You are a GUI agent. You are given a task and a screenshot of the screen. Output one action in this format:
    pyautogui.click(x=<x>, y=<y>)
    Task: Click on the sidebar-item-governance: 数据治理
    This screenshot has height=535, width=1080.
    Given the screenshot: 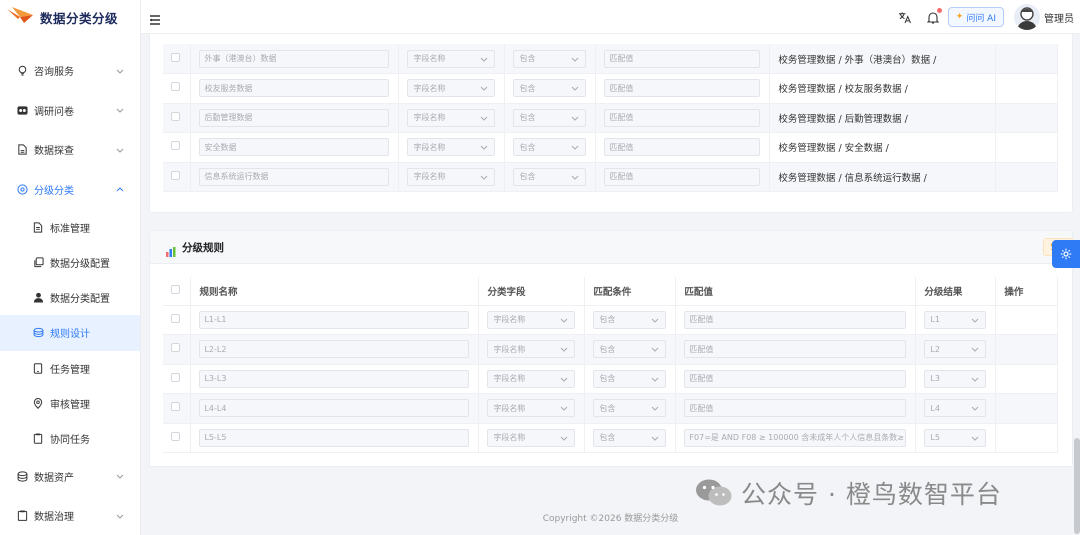 What is the action you would take?
    pyautogui.click(x=70, y=515)
    